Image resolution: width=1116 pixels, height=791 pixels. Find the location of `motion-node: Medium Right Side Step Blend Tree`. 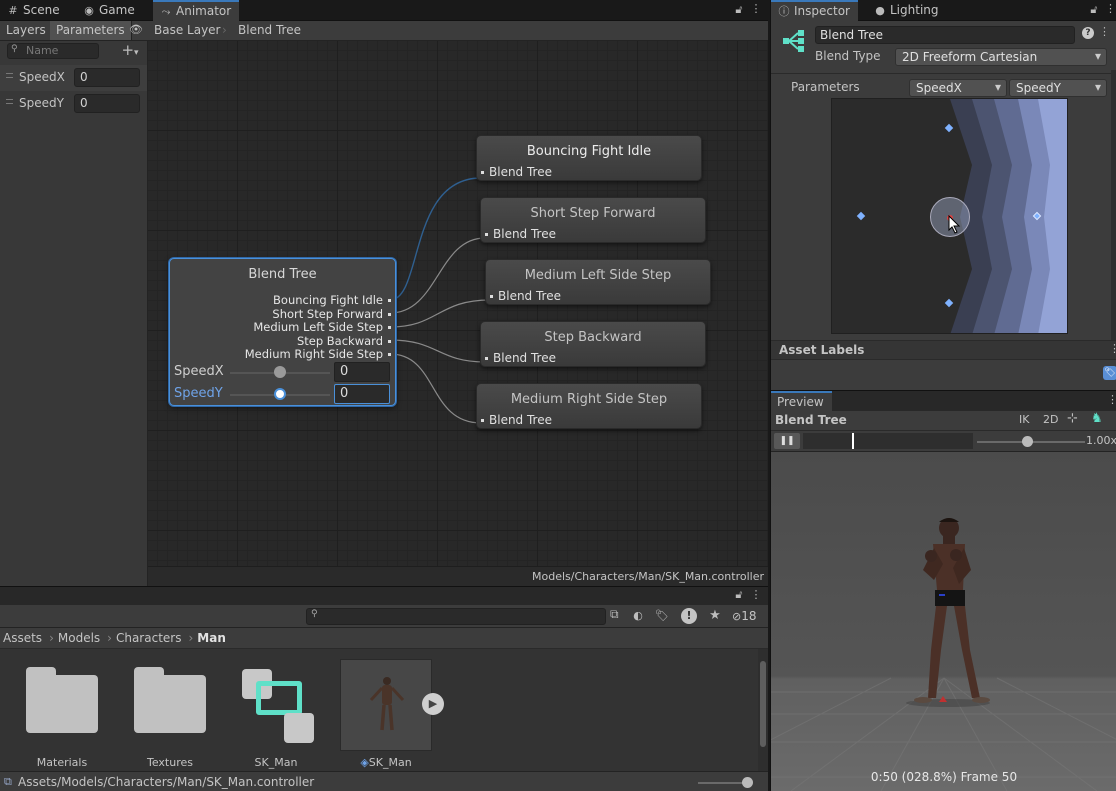

motion-node: Medium Right Side Step Blend Tree is located at coordinates (589, 406).